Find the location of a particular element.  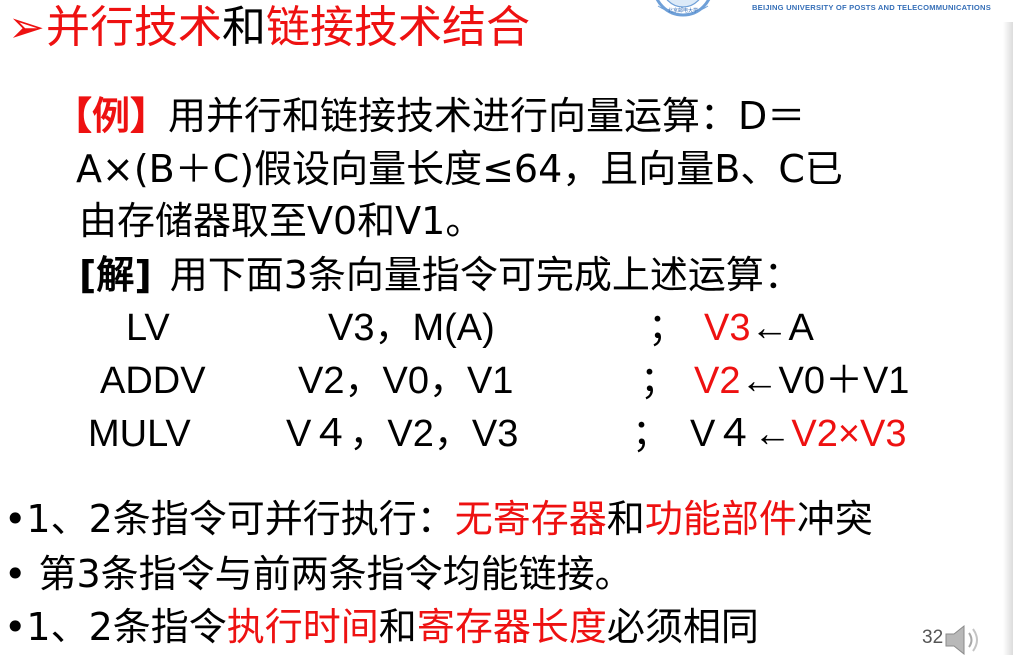

operands-rest: ，V2，V3 is located at coordinates (434, 434).